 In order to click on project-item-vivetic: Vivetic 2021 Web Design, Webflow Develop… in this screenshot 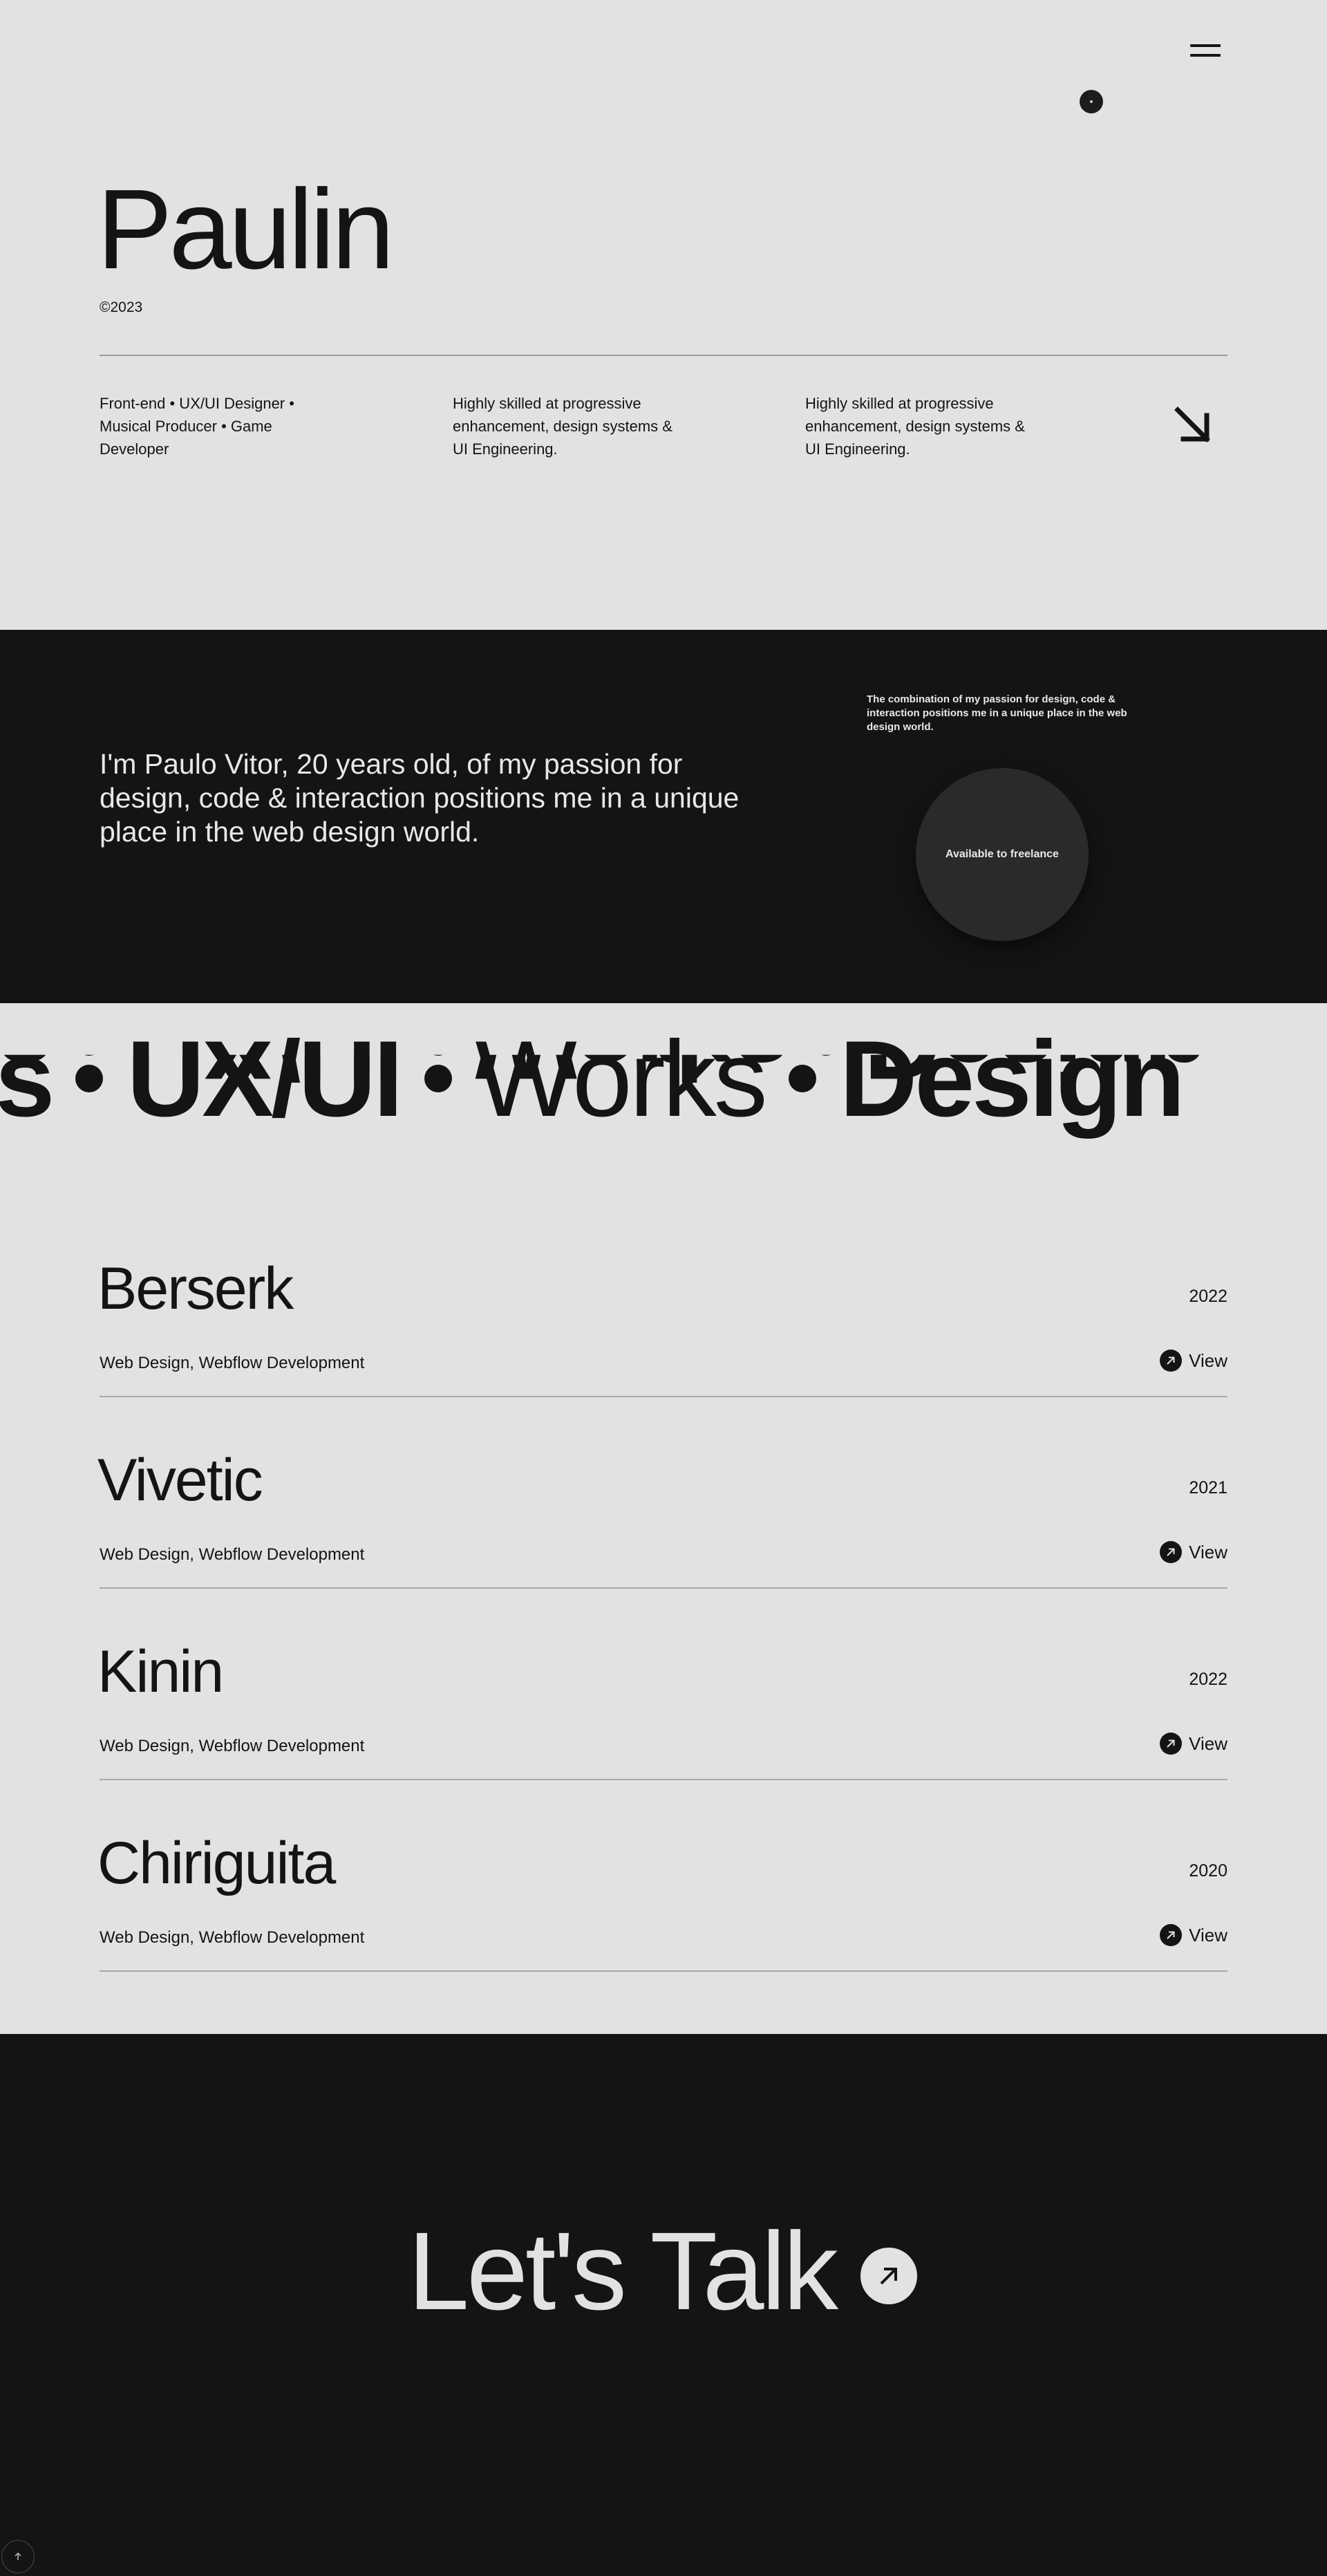, I will do `click(662, 1468)`.